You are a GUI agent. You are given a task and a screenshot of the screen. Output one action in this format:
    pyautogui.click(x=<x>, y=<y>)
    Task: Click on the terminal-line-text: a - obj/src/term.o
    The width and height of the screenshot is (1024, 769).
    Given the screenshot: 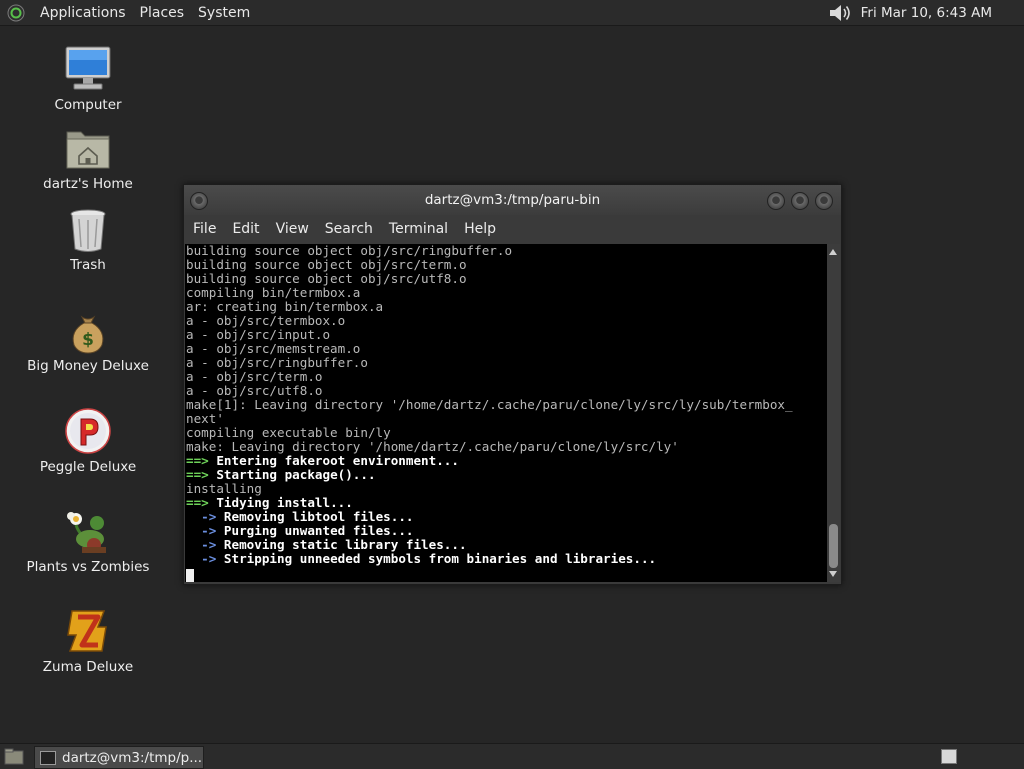 What is the action you would take?
    pyautogui.click(x=254, y=376)
    